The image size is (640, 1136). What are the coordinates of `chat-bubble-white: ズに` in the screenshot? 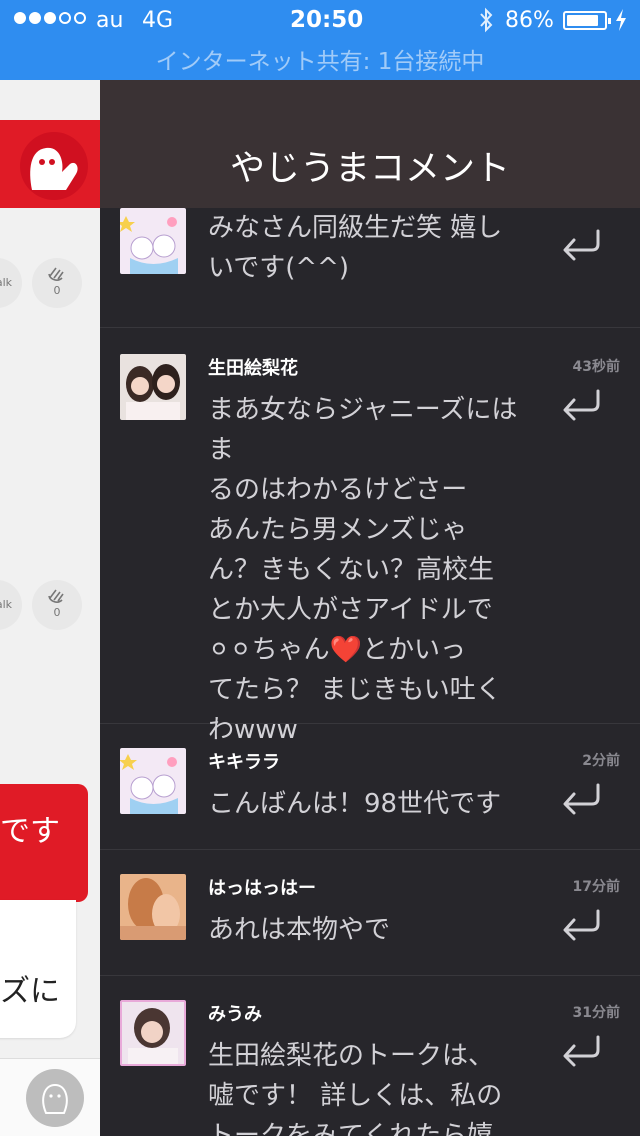 It's located at (38, 969).